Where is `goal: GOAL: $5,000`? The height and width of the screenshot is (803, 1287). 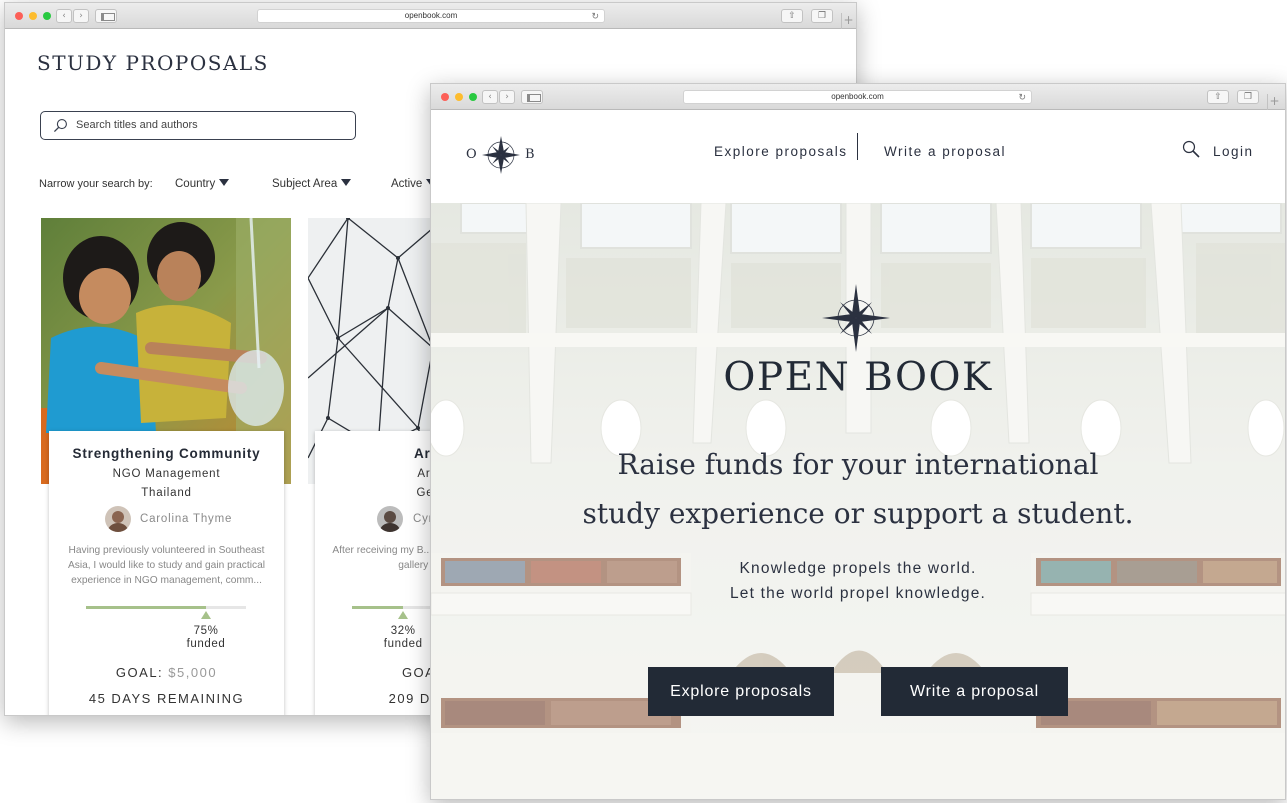
goal: GOAL: $5,000 is located at coordinates (166, 672).